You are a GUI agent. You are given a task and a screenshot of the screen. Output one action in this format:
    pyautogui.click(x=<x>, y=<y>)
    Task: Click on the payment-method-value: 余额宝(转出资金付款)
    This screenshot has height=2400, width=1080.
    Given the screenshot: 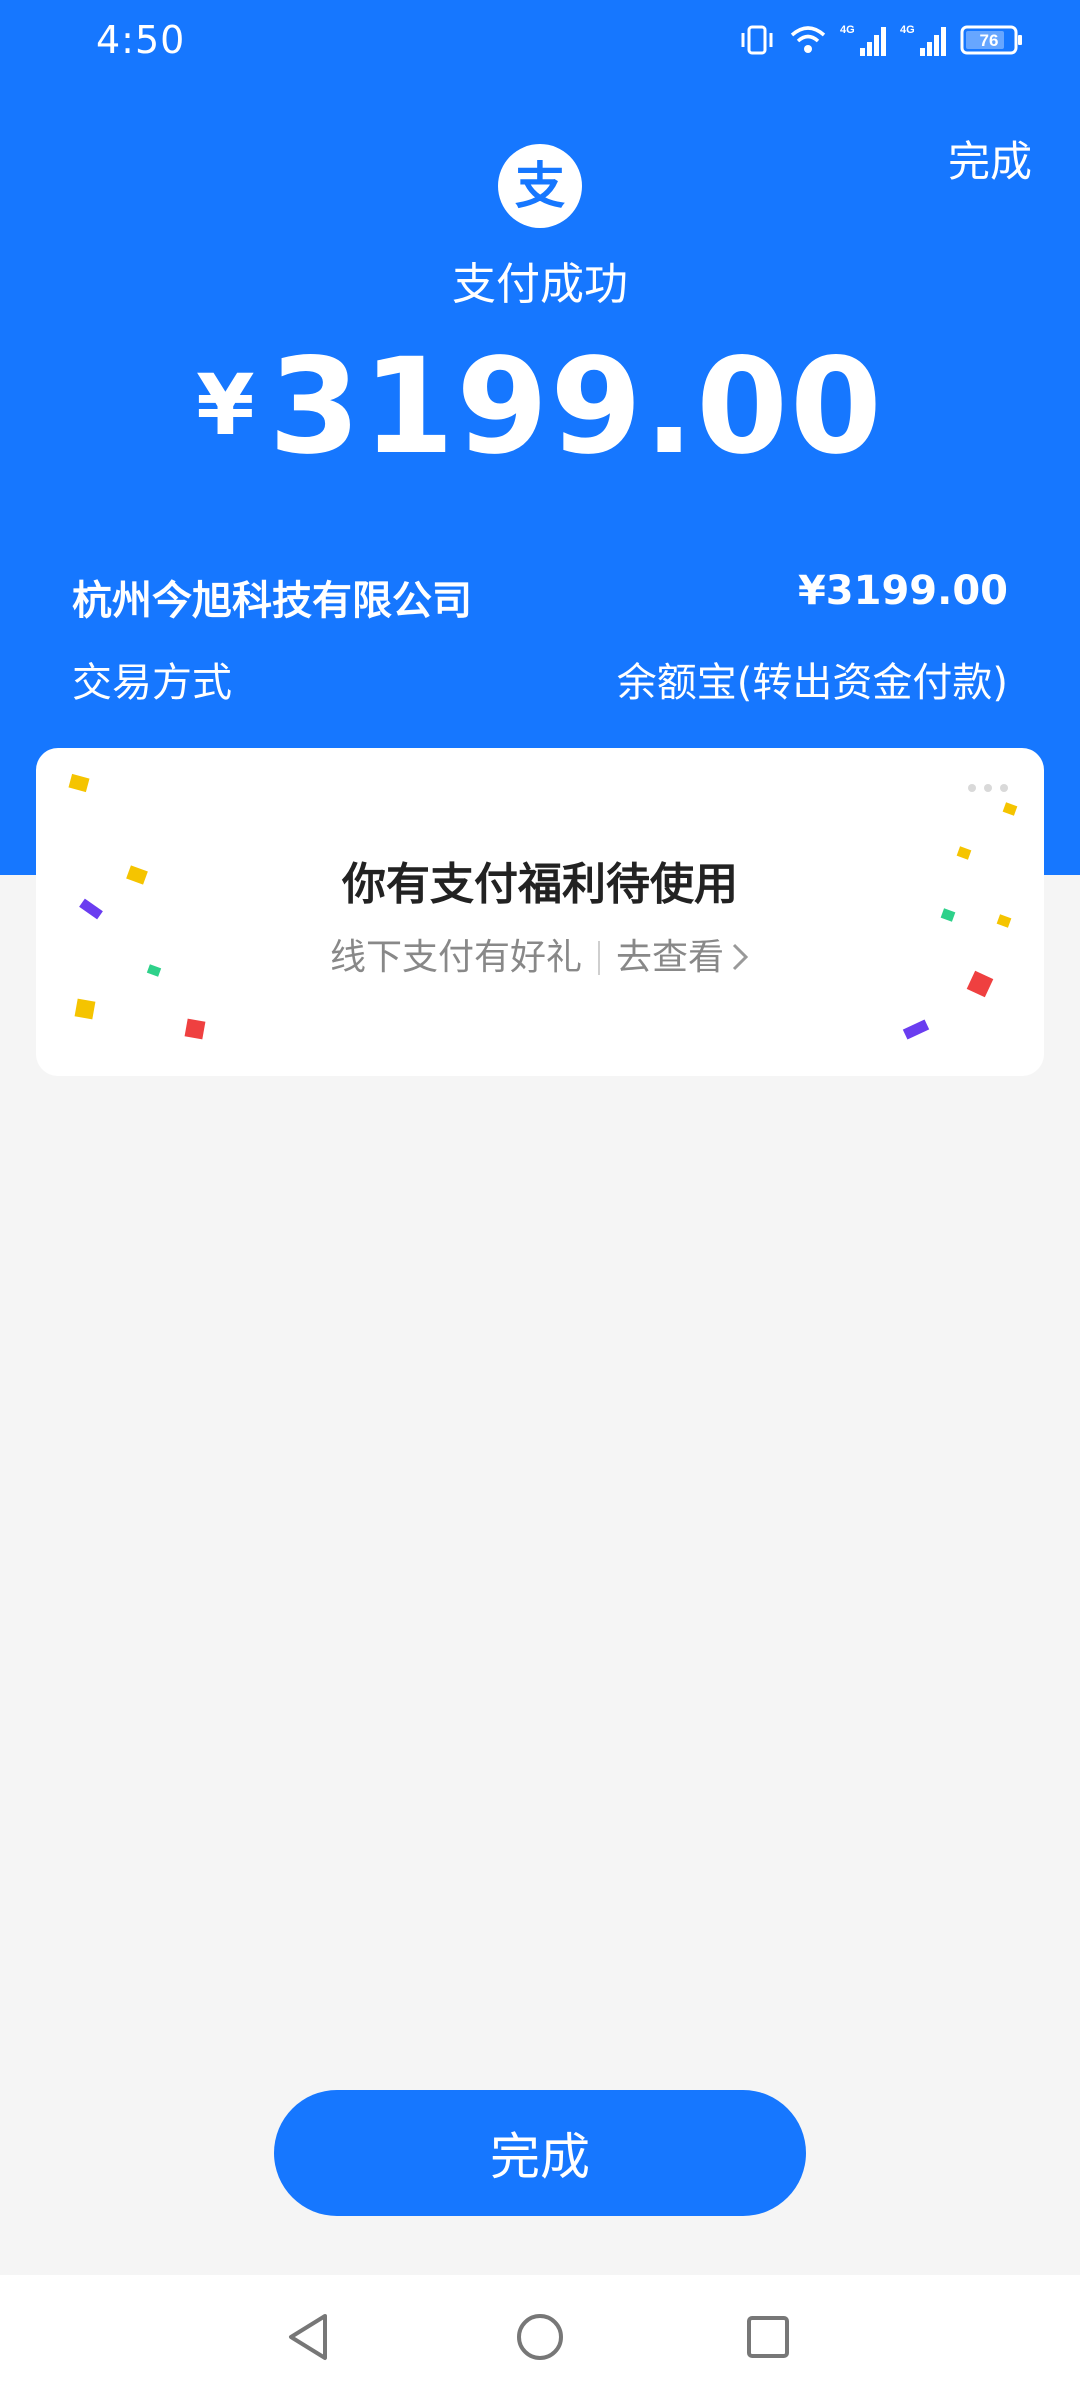 What is the action you would take?
    pyautogui.click(x=812, y=683)
    